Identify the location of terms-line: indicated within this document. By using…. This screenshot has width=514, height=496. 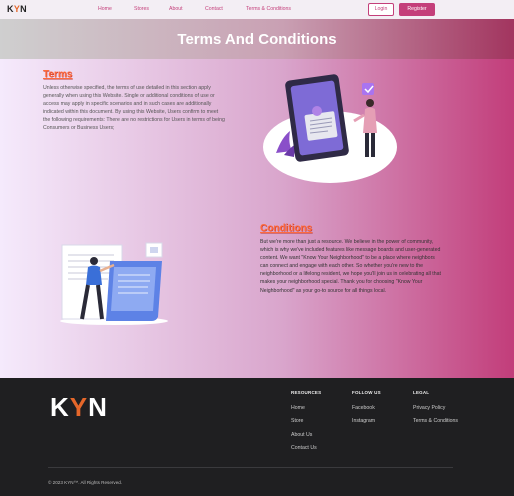
(131, 112).